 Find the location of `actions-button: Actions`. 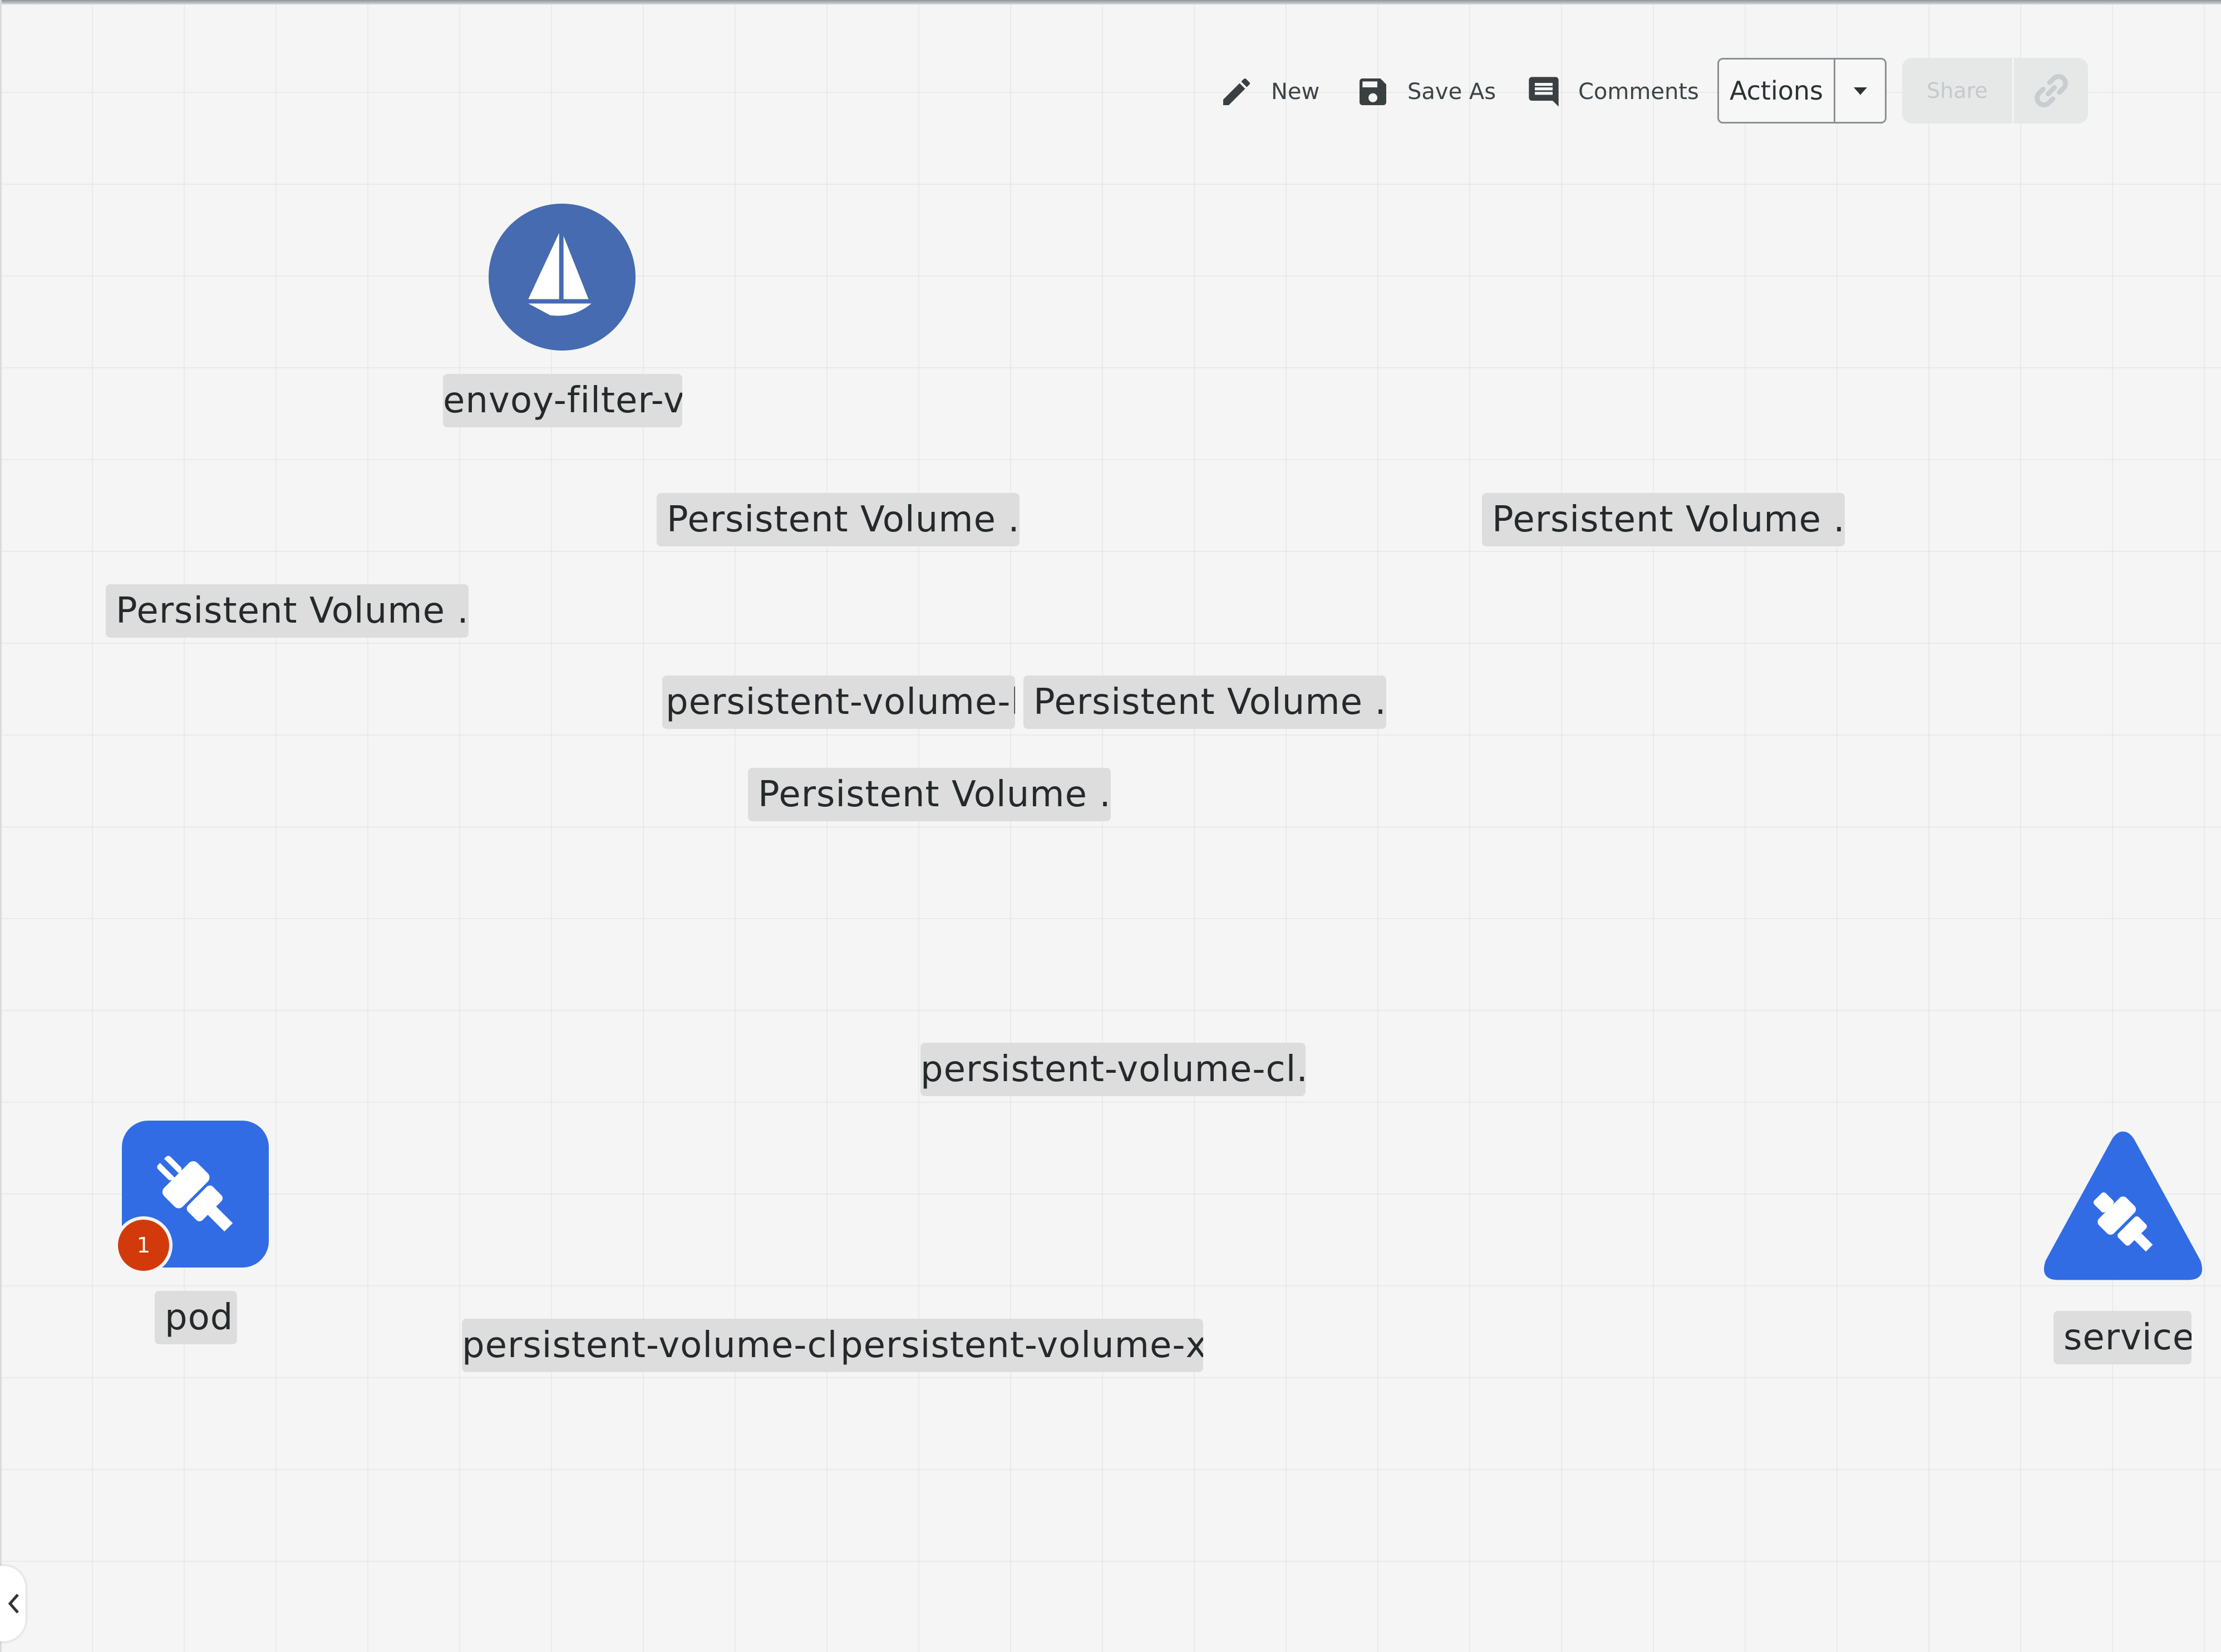

actions-button: Actions is located at coordinates (1777, 91).